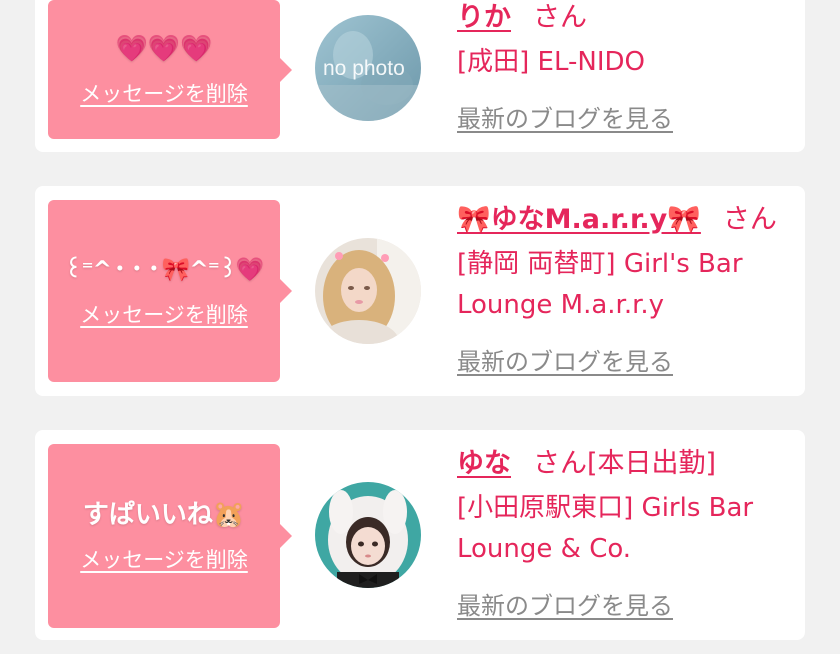 This screenshot has width=840, height=654. What do you see at coordinates (484, 17) in the screenshot?
I see `sender-name-link: りか` at bounding box center [484, 17].